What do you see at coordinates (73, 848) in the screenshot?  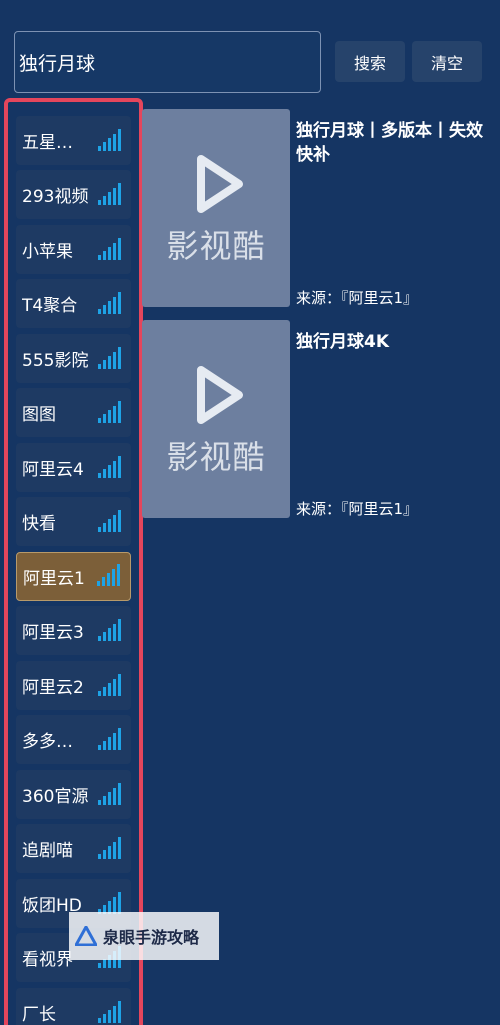 I see `source-item: 追剧喵` at bounding box center [73, 848].